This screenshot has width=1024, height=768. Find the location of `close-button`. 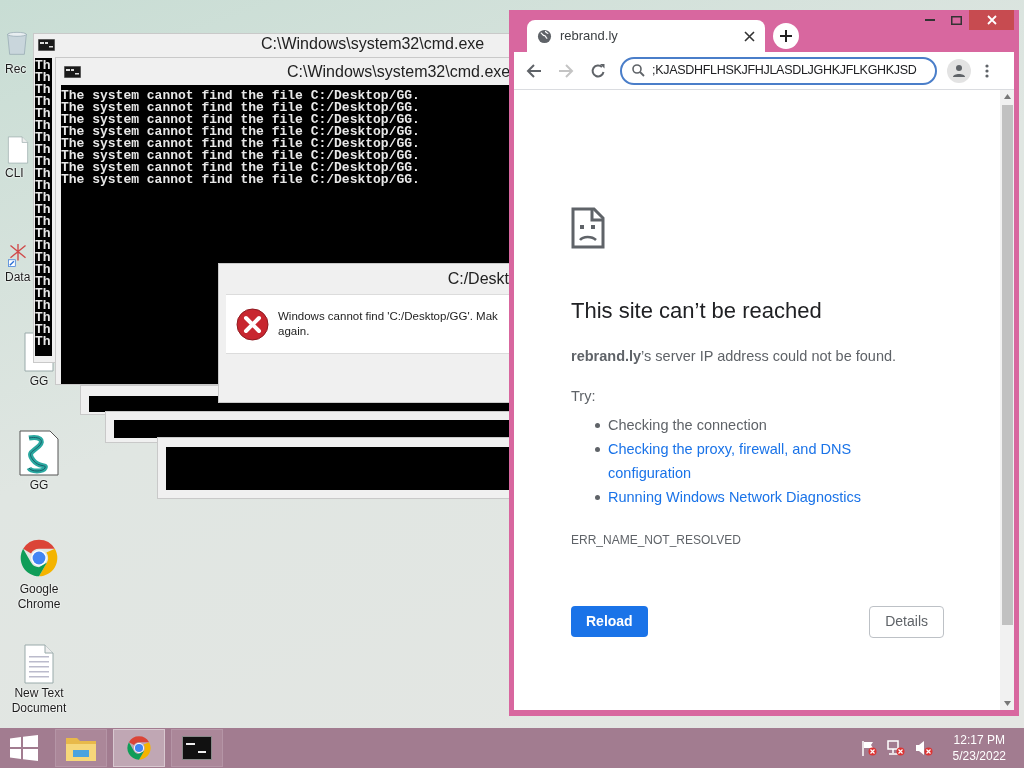

close-button is located at coordinates (991, 20).